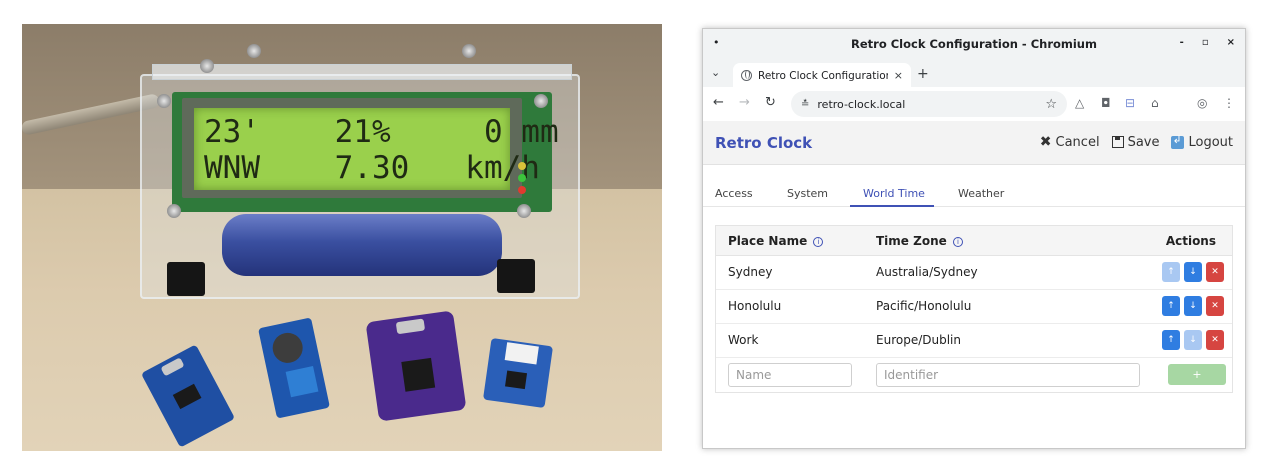 The height and width of the screenshot is (475, 1280). I want to click on floppy-disk-icon, so click(1117, 142).